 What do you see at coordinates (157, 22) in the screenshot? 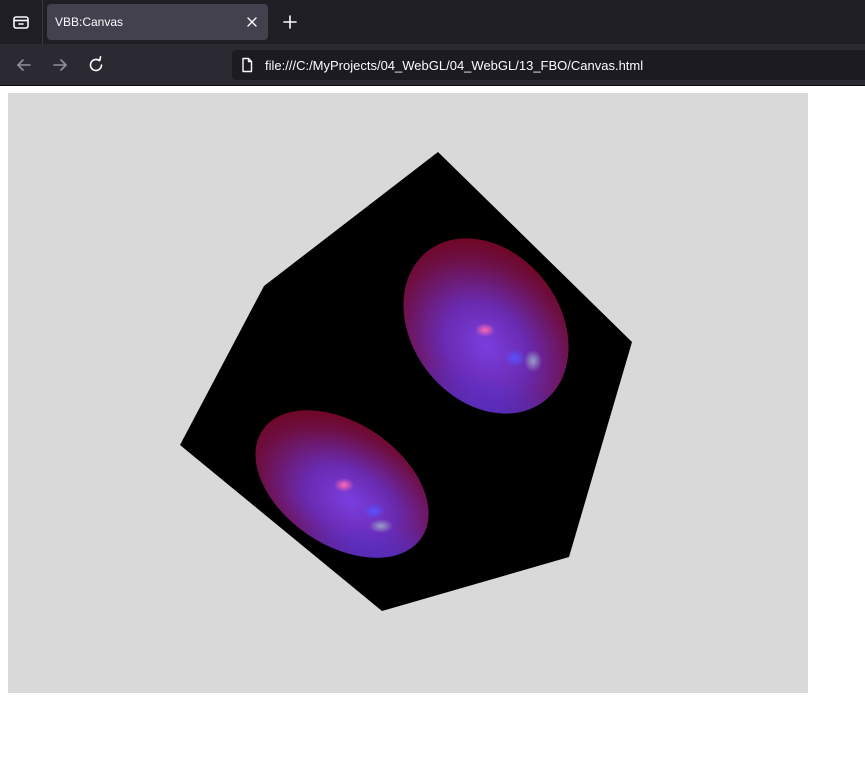
I see `tab-active: VBB:Canvas` at bounding box center [157, 22].